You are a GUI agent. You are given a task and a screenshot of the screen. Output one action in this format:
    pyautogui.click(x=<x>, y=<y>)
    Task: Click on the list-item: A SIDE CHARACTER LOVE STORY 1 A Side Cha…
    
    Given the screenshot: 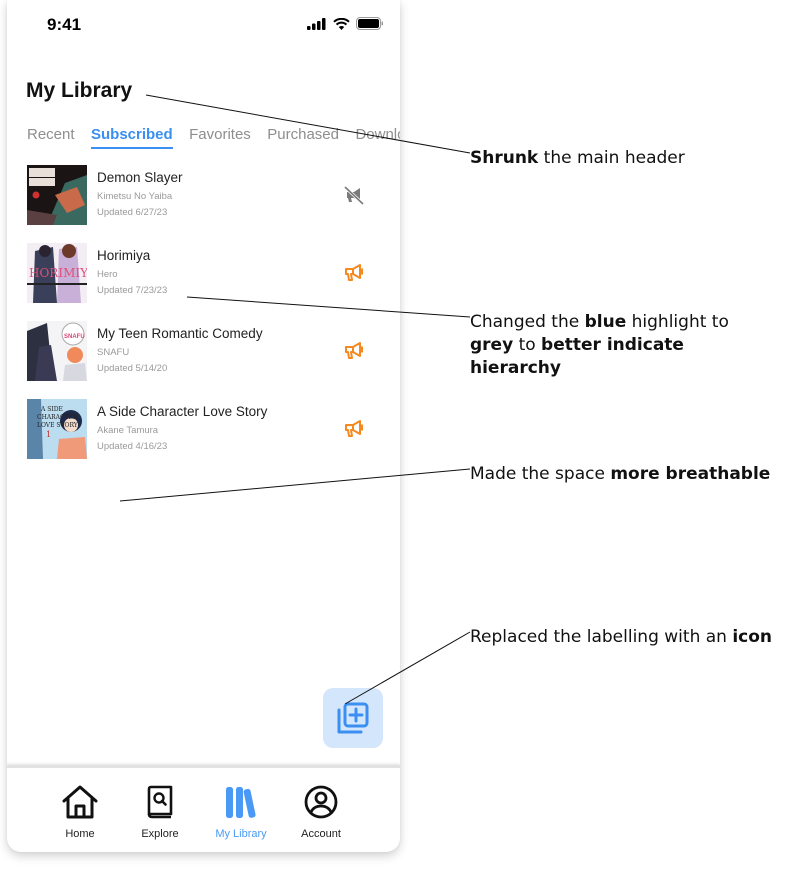 What is the action you would take?
    pyautogui.click(x=204, y=438)
    